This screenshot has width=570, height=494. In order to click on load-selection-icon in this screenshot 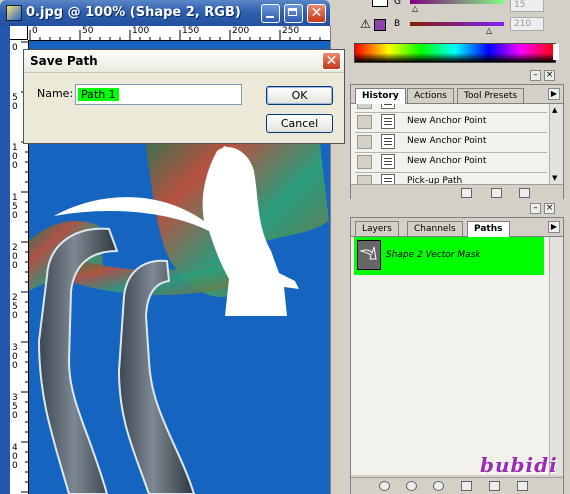, I will do `click(438, 486)`.